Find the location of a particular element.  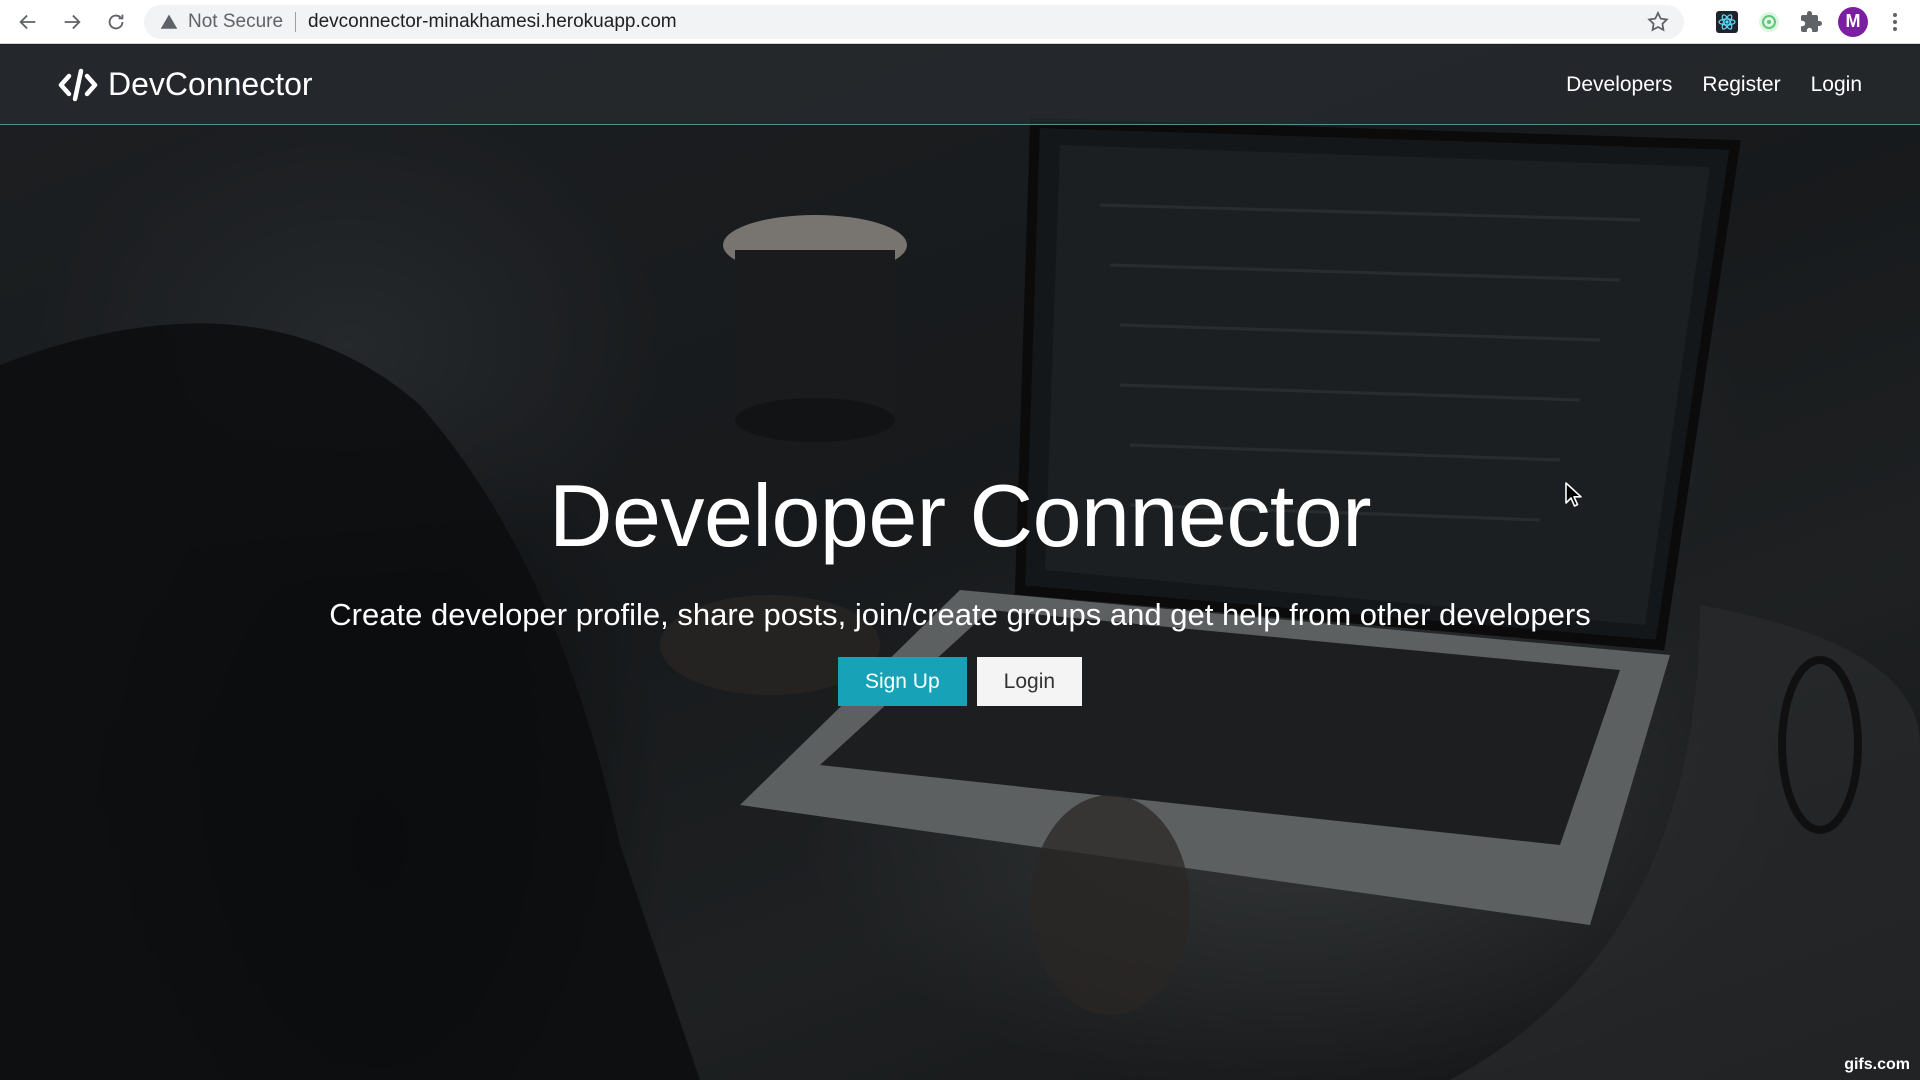

leaf-circle-icon is located at coordinates (1769, 21).